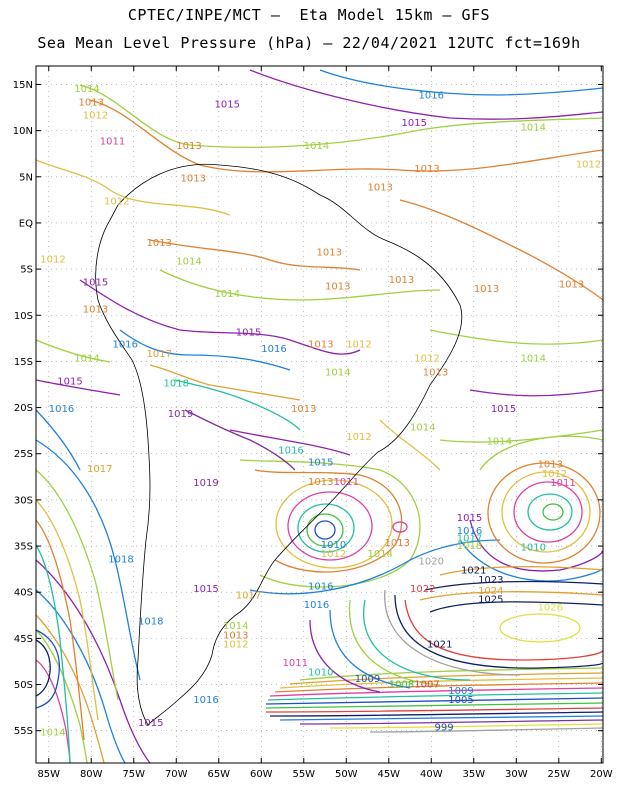 The height and width of the screenshot is (800, 618). Describe the element at coordinates (23, 639) in the screenshot. I see `lat-tick-label: 45S` at that location.